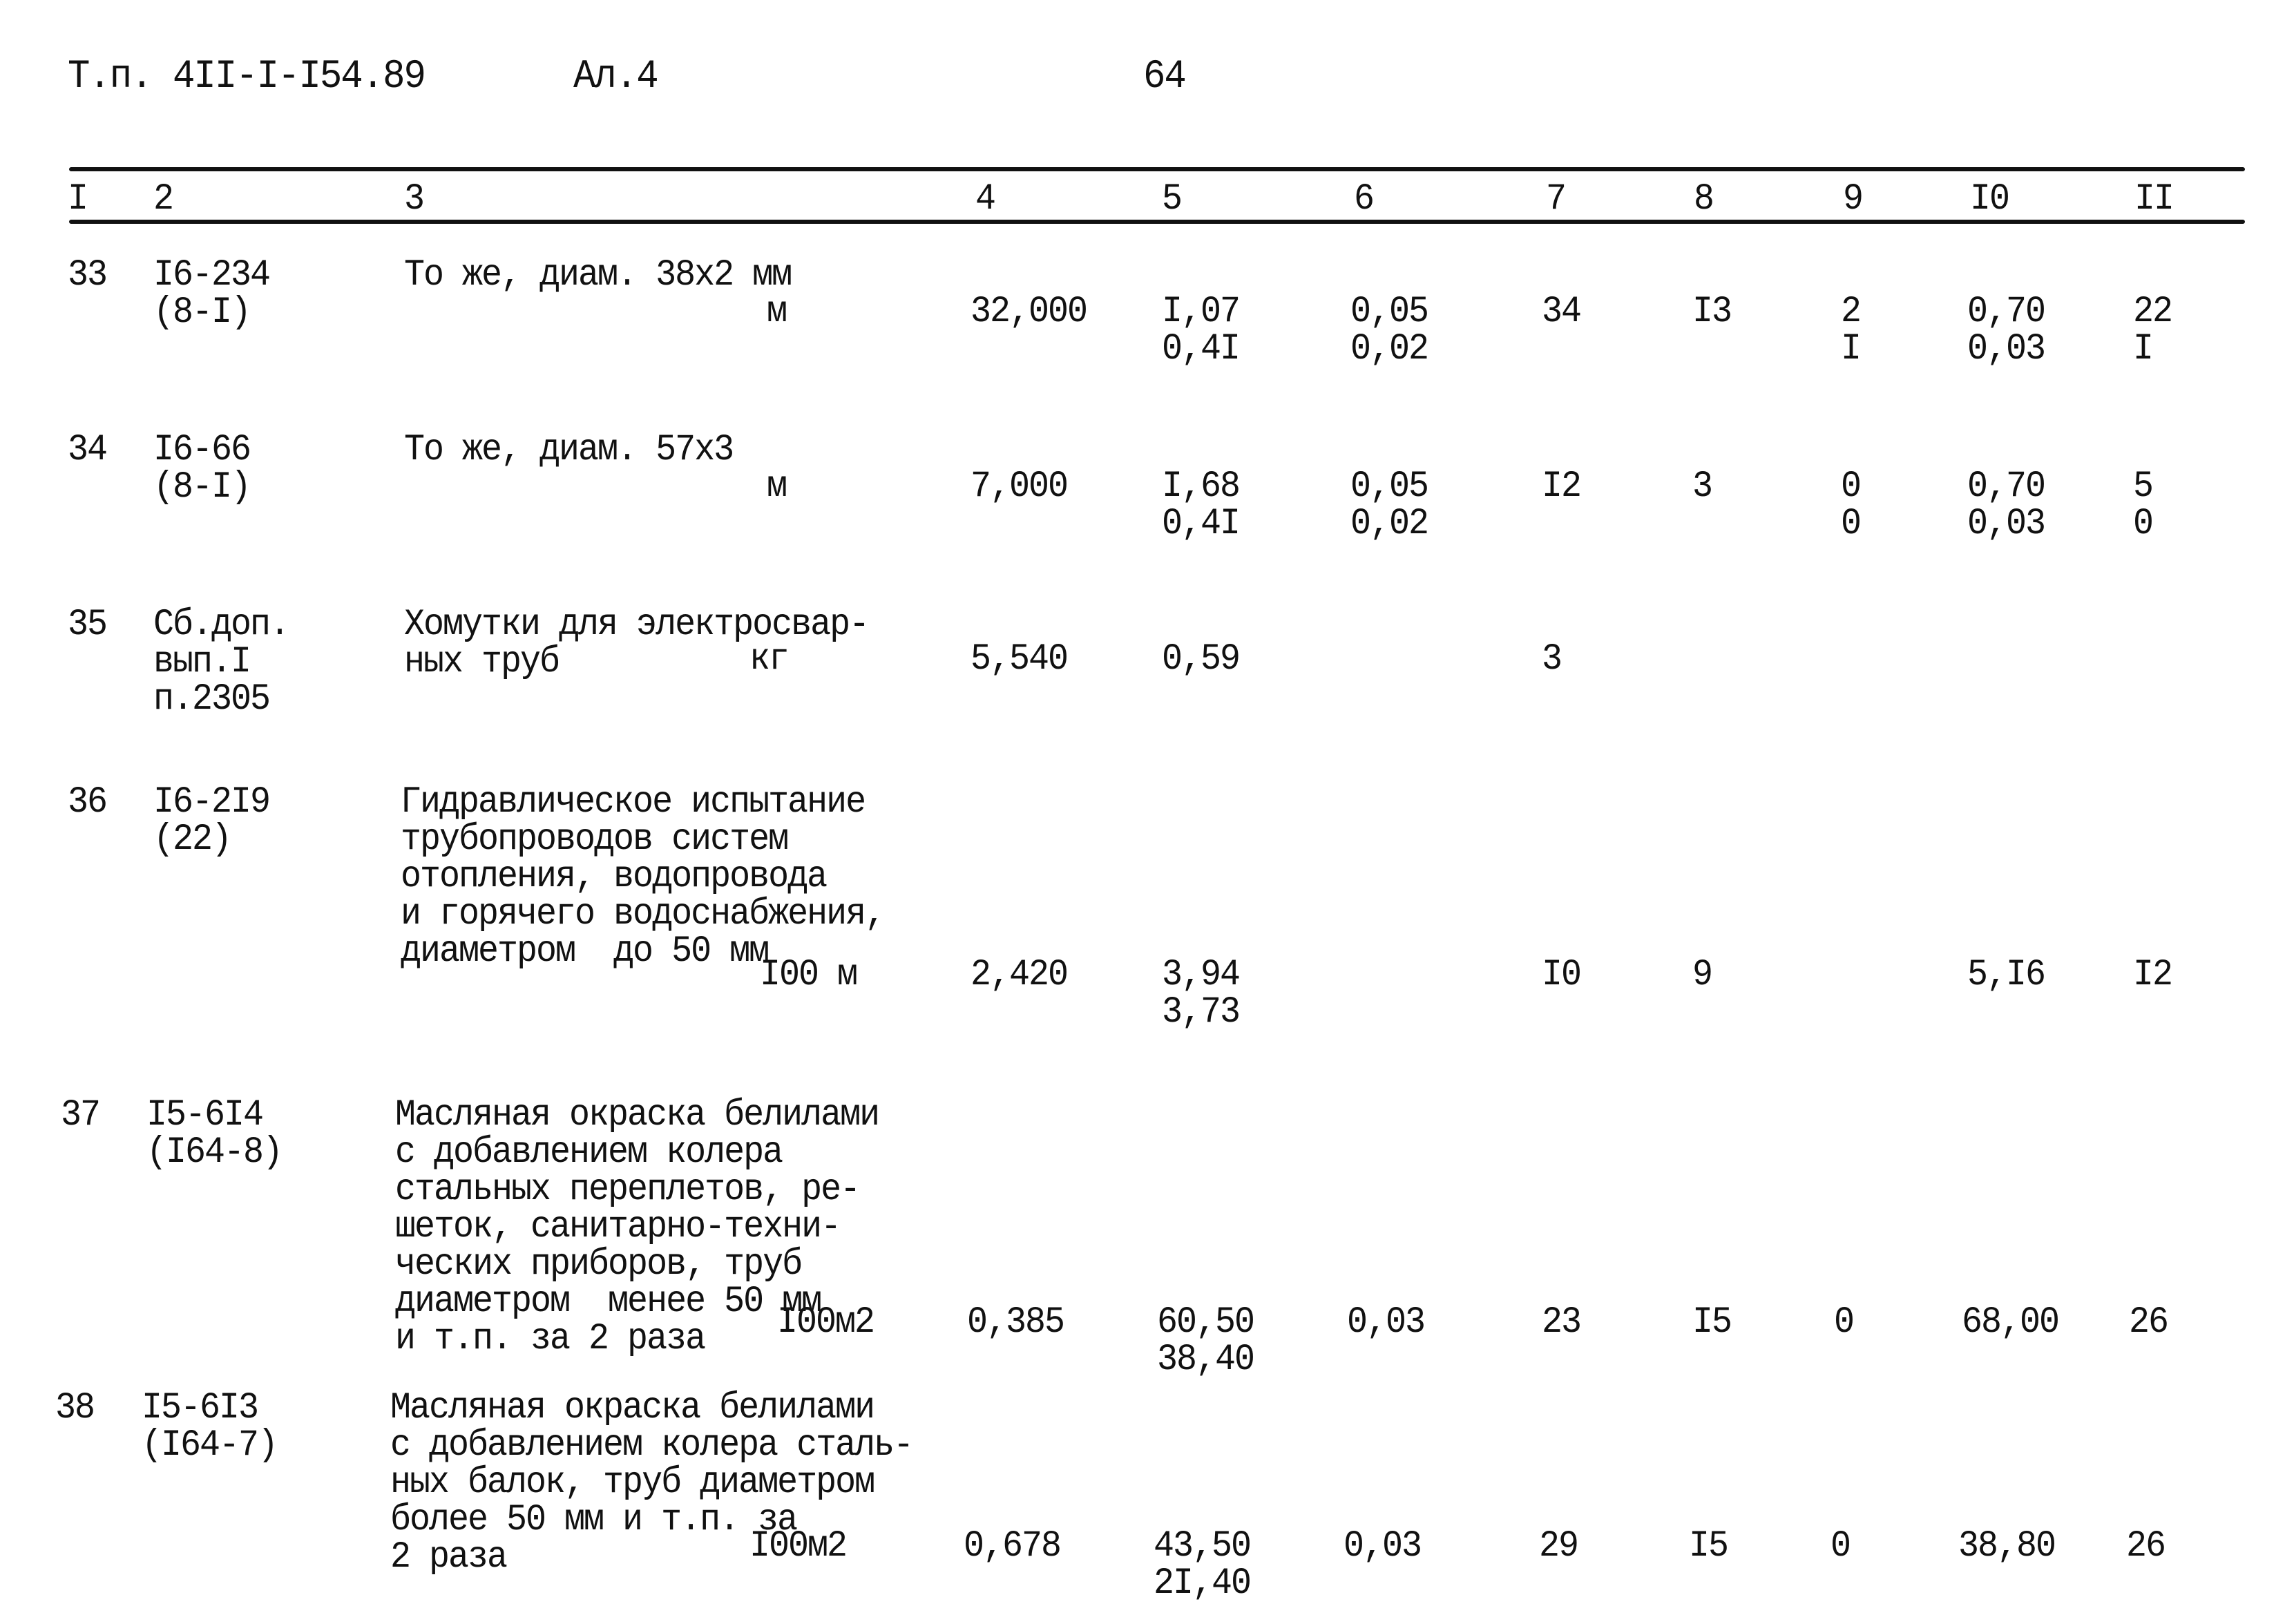 The height and width of the screenshot is (1624, 2285). Describe the element at coordinates (214, 1133) in the screenshot. I see `norm-code: I5-6I4 (I64-8)` at that location.